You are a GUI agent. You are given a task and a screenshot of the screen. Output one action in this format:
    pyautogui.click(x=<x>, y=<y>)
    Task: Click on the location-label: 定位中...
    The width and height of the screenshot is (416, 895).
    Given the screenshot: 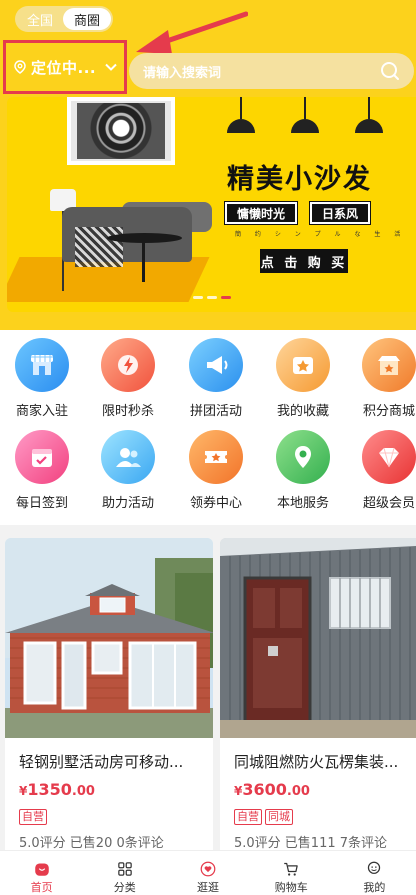 What is the action you would take?
    pyautogui.click(x=64, y=67)
    